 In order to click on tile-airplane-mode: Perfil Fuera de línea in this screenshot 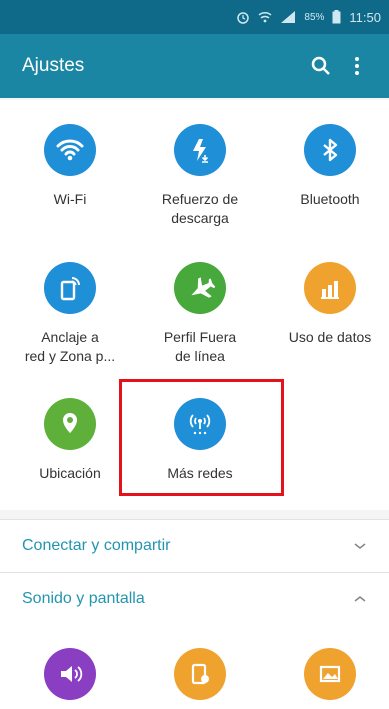, I will do `click(200, 314)`.